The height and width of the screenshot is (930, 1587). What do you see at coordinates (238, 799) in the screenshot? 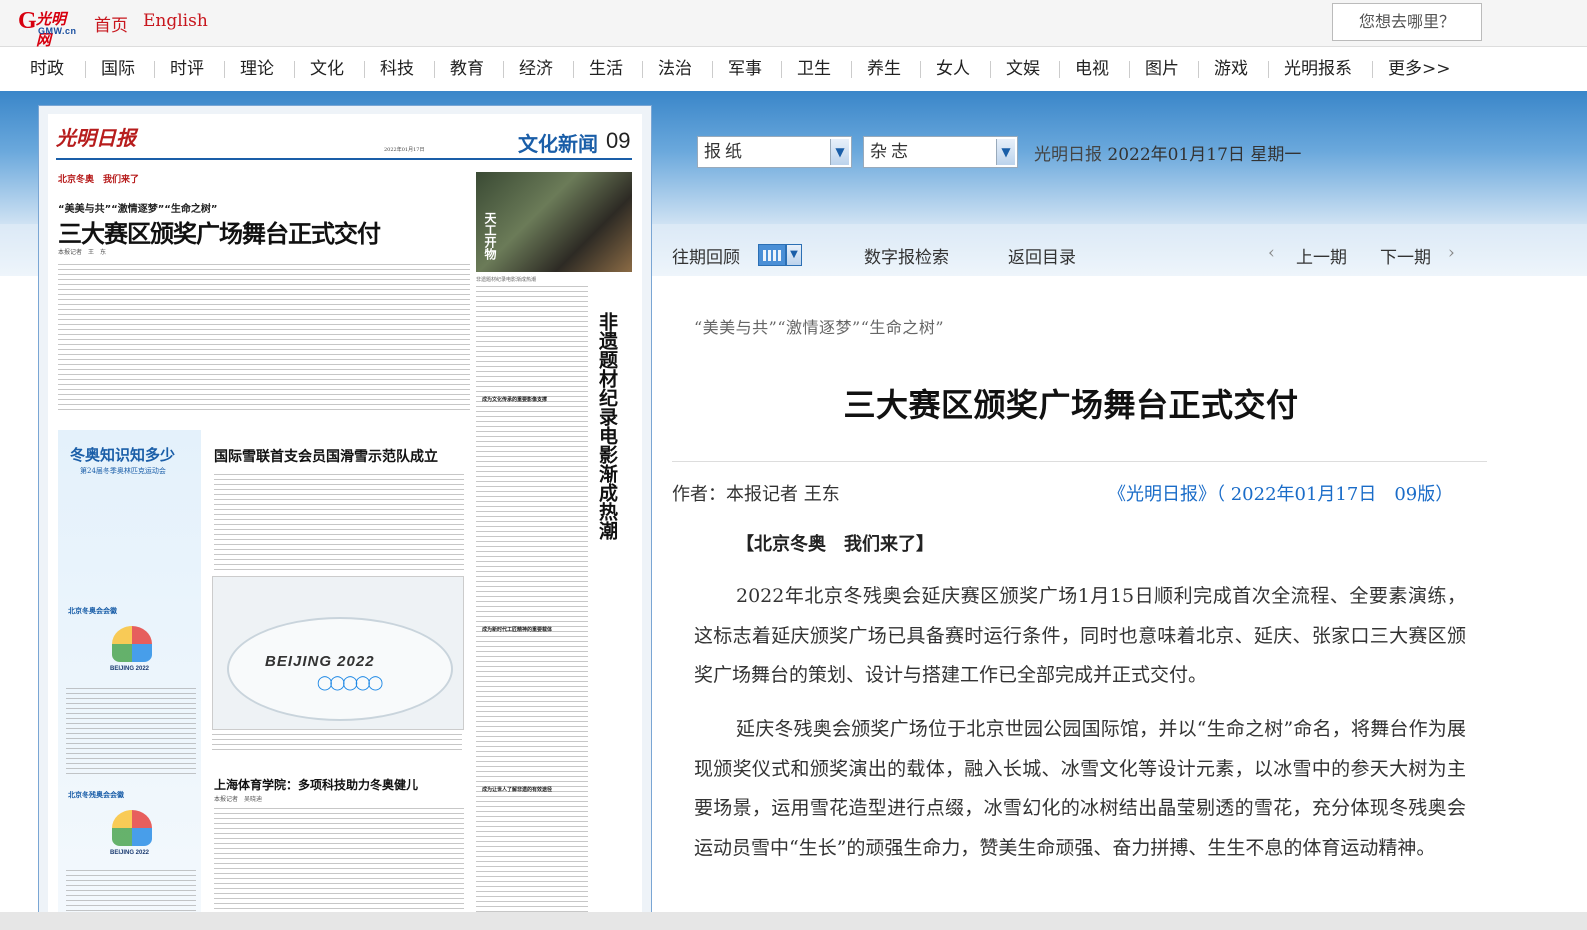
I see `pp-byline-3: 本报记者 吴晓迪` at bounding box center [238, 799].